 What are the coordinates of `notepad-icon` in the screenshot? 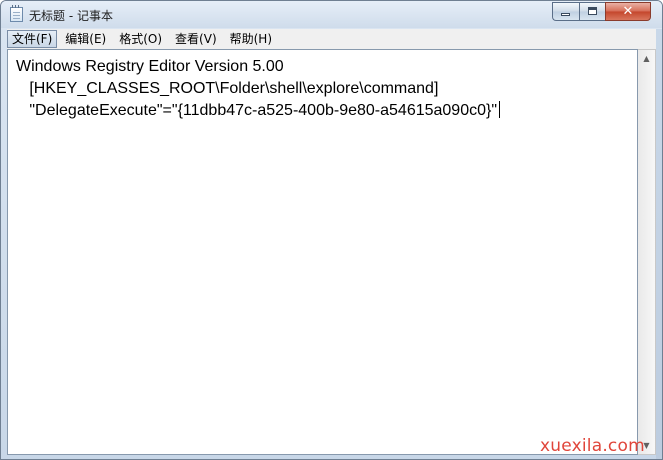 It's located at (16, 13).